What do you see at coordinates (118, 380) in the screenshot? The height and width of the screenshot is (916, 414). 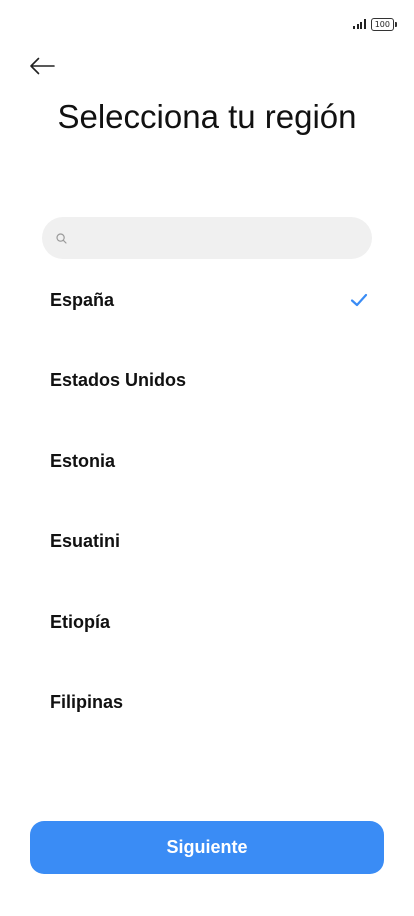 I see `region-item-label: Estados Unidos` at bounding box center [118, 380].